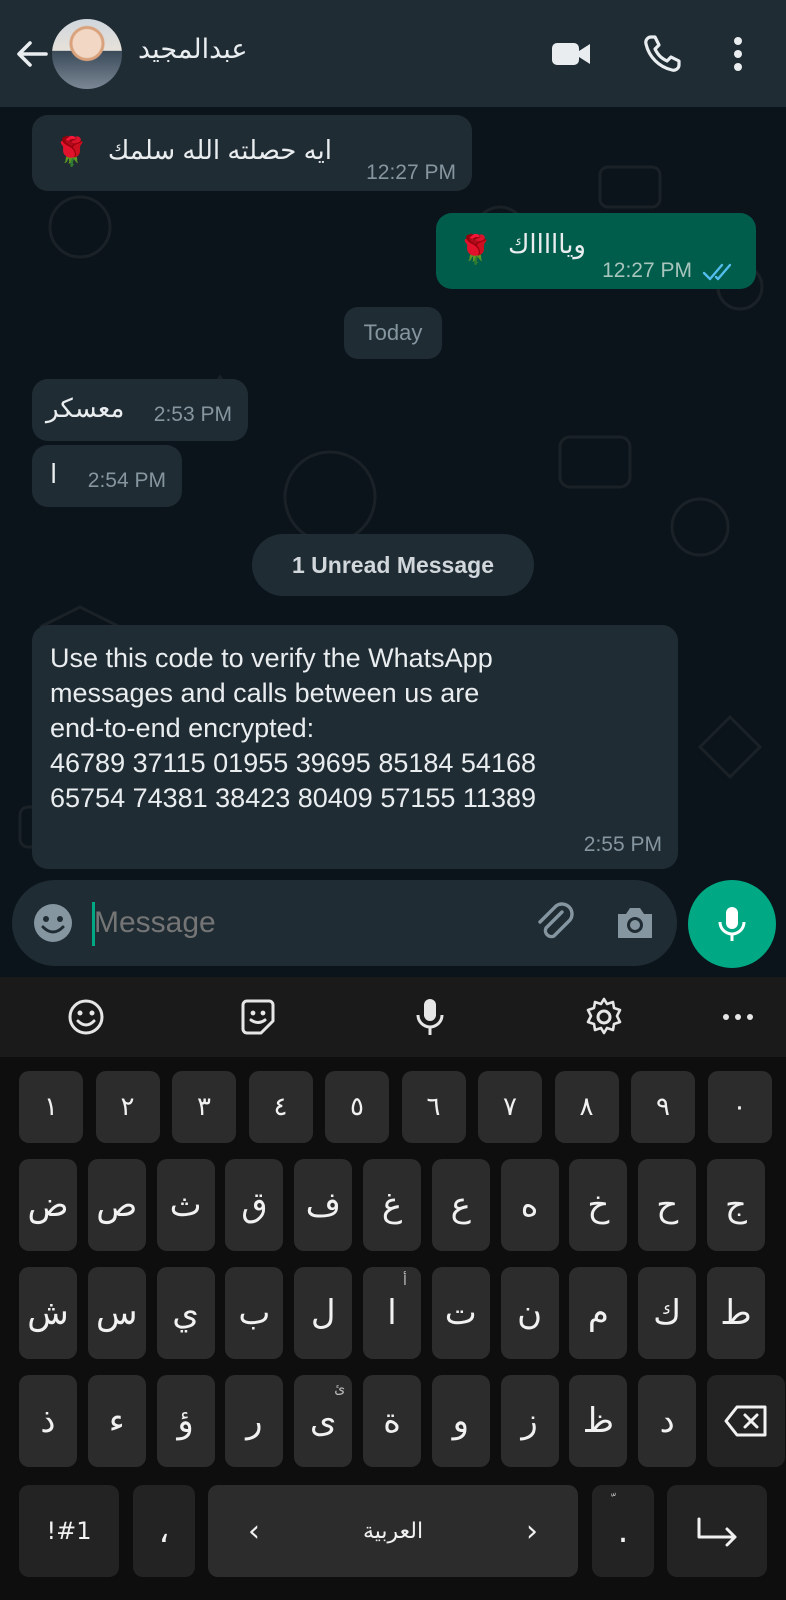 This screenshot has width=786, height=1600. What do you see at coordinates (662, 54) in the screenshot?
I see `phone-icon` at bounding box center [662, 54].